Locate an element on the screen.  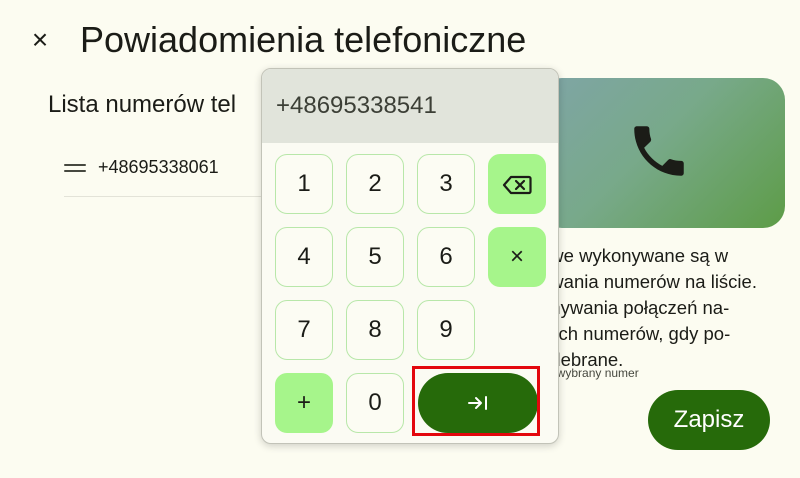
list-item: +48695338061 is located at coordinates (164, 172).